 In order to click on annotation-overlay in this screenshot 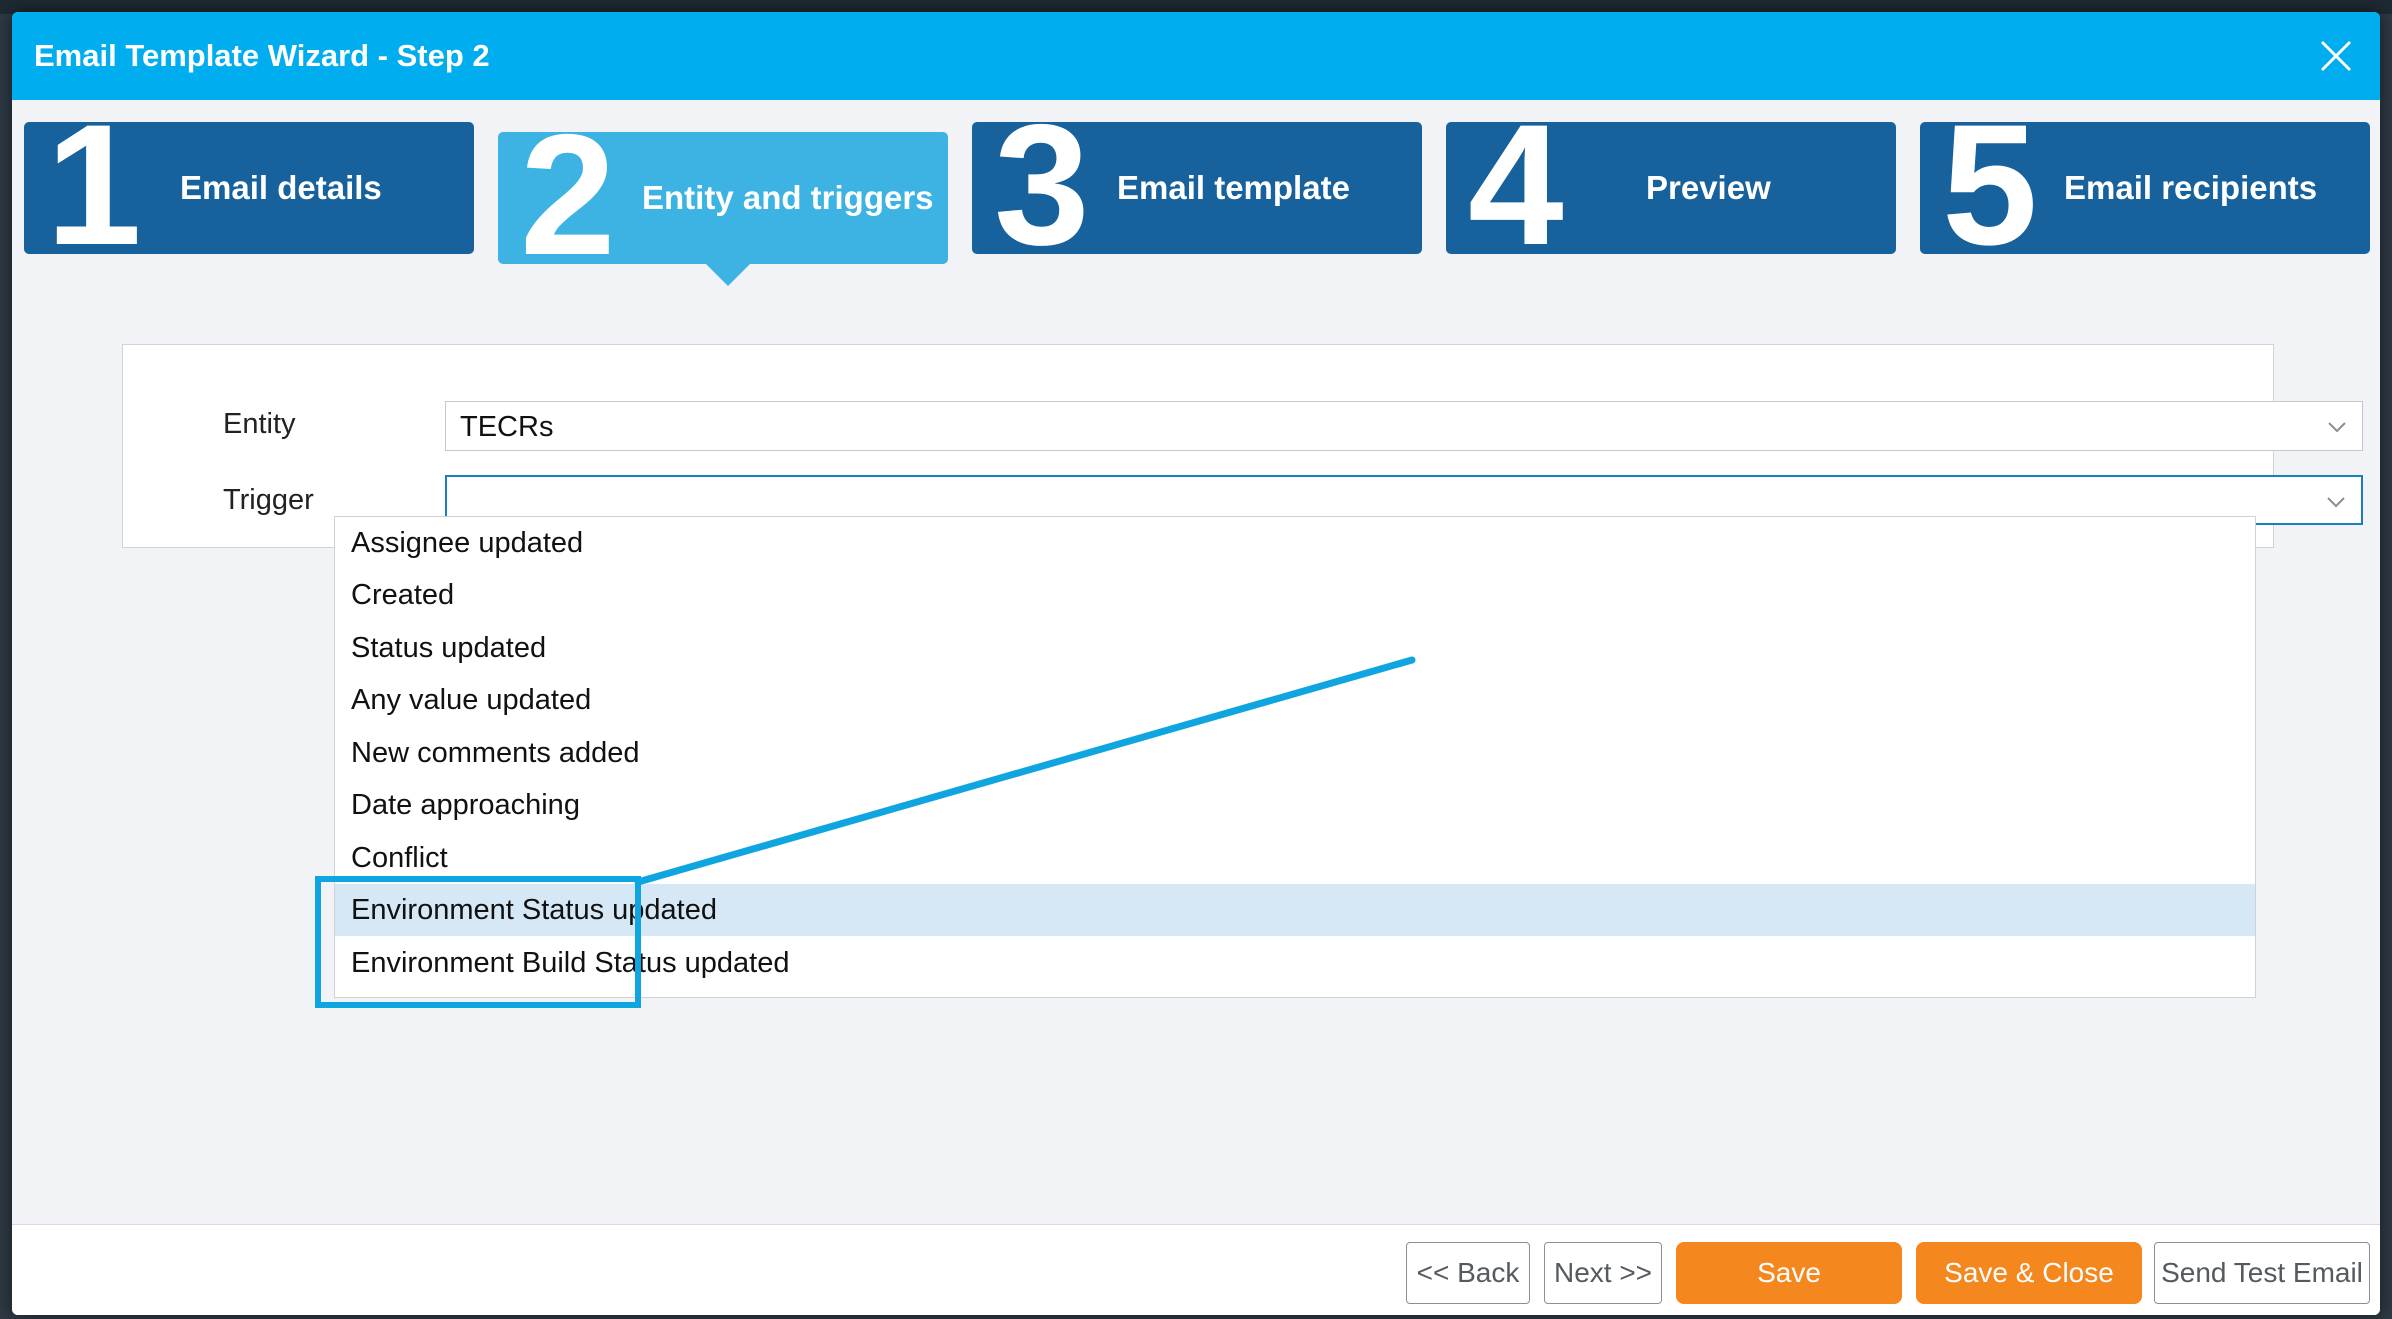, I will do `click(865, 832)`.